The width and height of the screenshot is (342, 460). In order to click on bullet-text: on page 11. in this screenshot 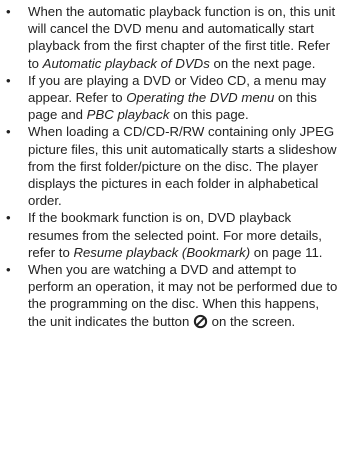, I will do `click(286, 252)`.